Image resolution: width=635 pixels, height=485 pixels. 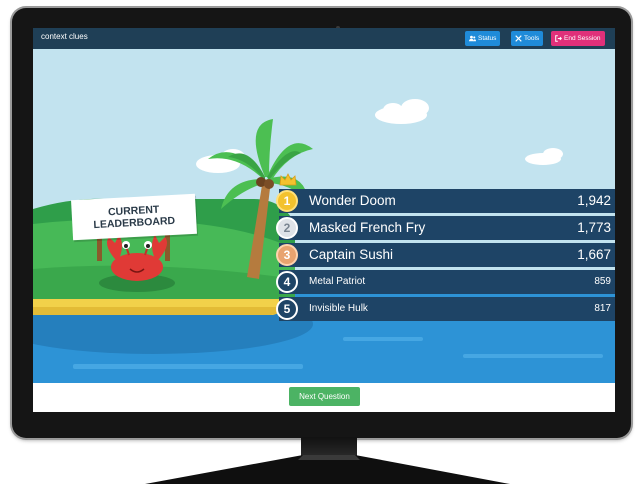 I want to click on end-session-button: End Session, so click(x=578, y=38).